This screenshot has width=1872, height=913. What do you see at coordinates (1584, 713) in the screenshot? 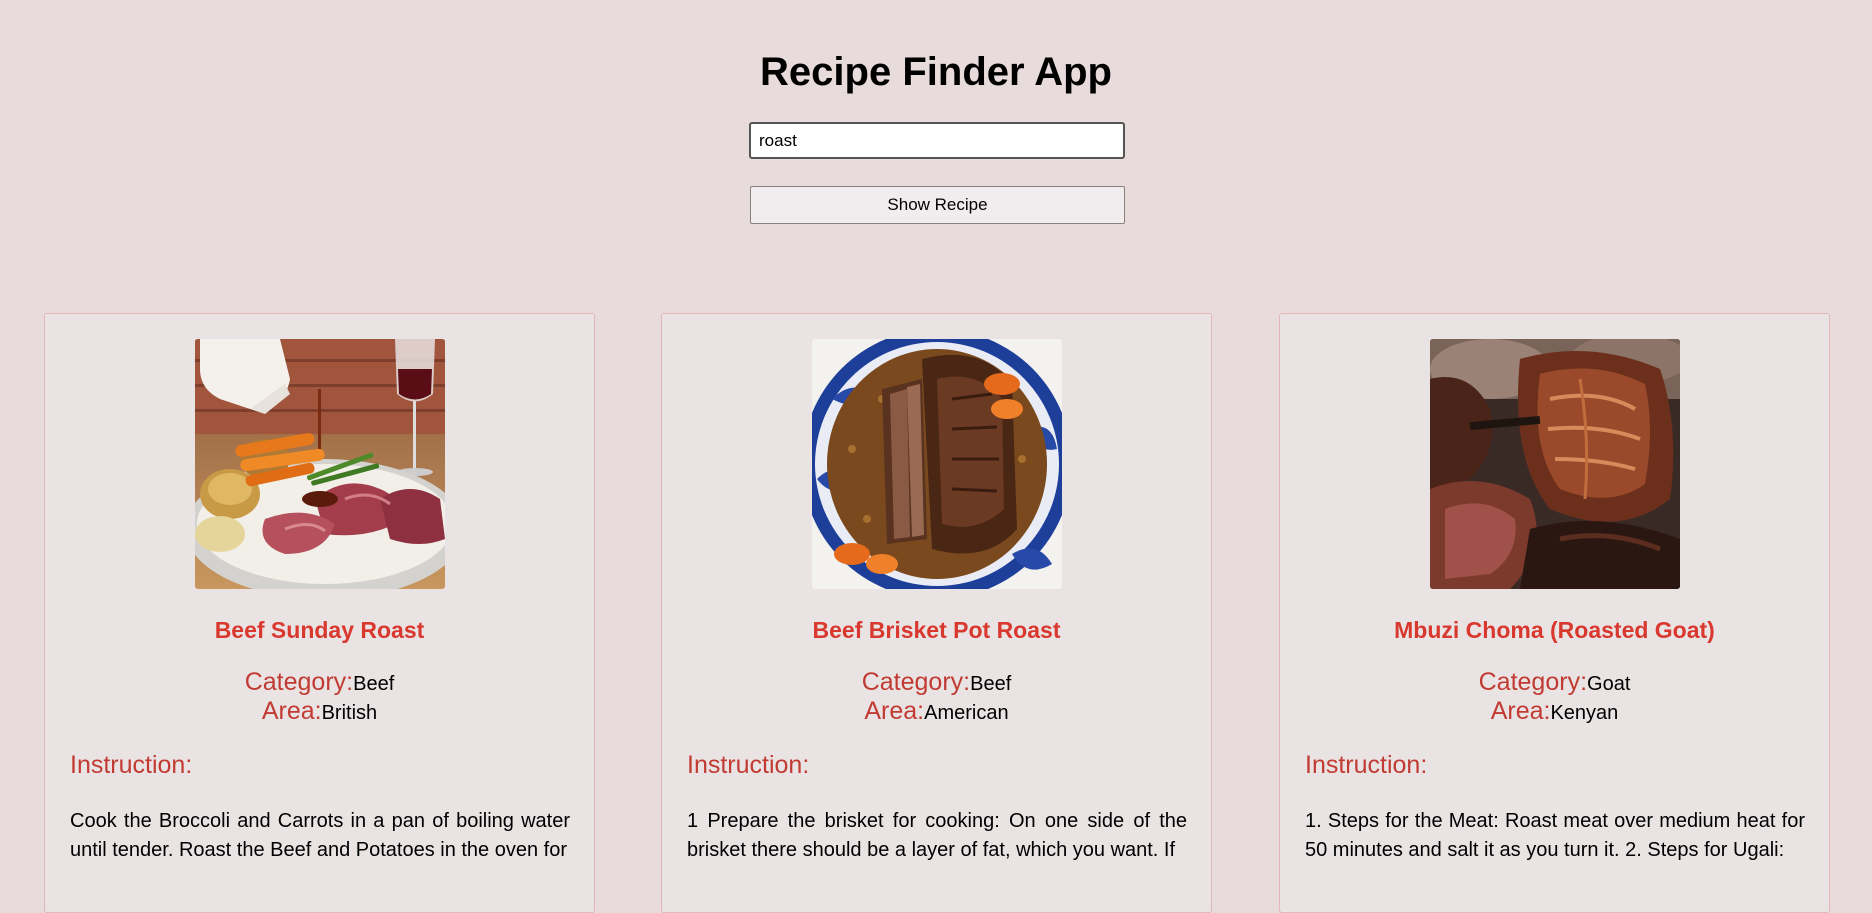
I see `area-value: Kenyan` at bounding box center [1584, 713].